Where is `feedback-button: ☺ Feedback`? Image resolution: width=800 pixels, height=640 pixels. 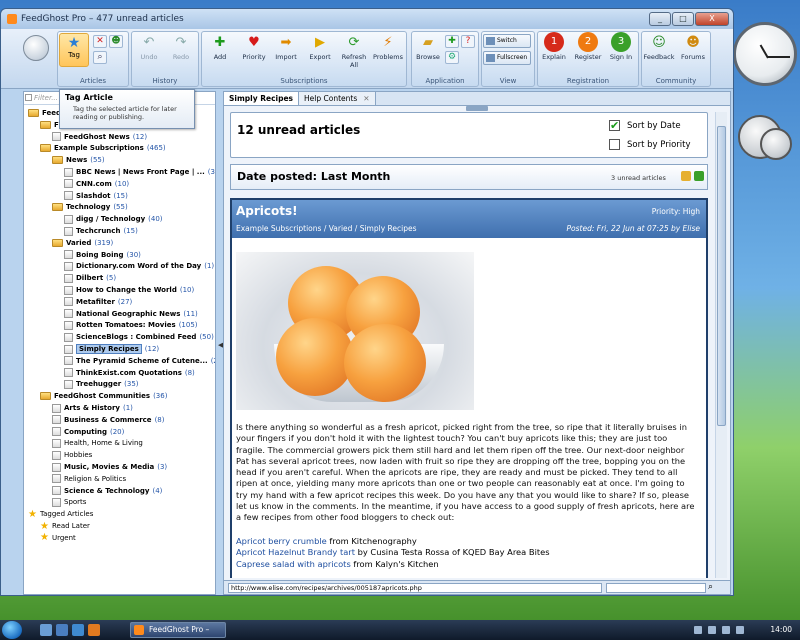
feedback-button: ☺ Feedback is located at coordinates (659, 47).